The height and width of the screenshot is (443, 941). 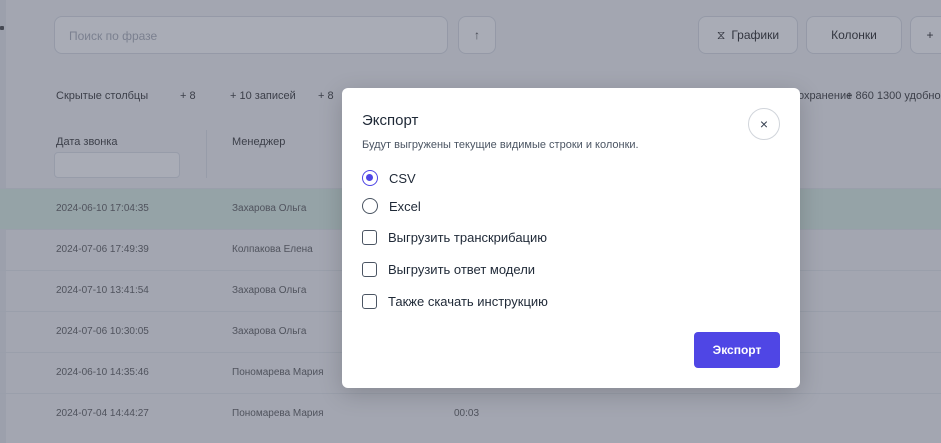 What do you see at coordinates (370, 206) in the screenshot?
I see `radio-excel` at bounding box center [370, 206].